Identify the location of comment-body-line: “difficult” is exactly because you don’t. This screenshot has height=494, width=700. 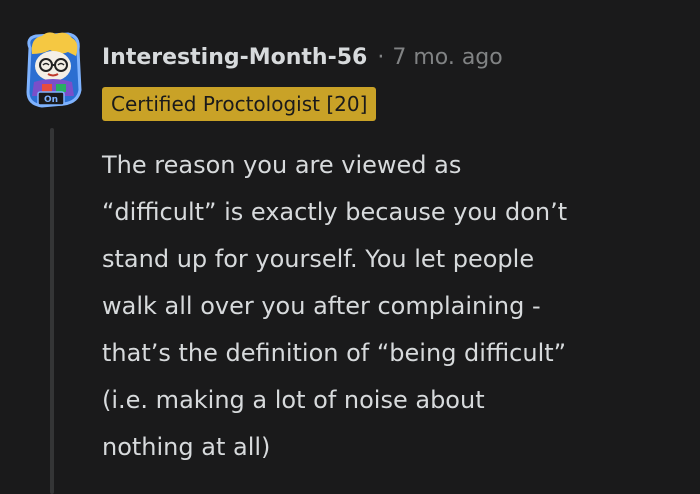
(335, 212).